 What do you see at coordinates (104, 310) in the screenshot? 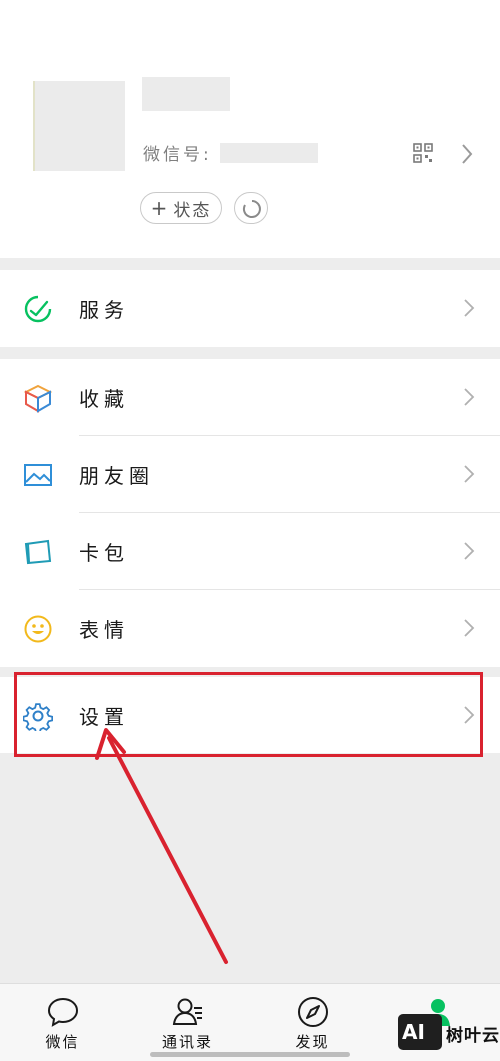
I see `menu-label-services: 服务` at bounding box center [104, 310].